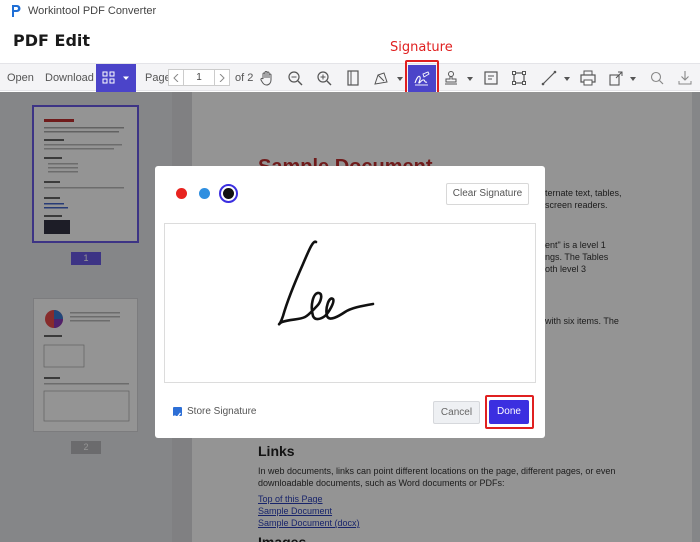  I want to click on print-icon, so click(588, 78).